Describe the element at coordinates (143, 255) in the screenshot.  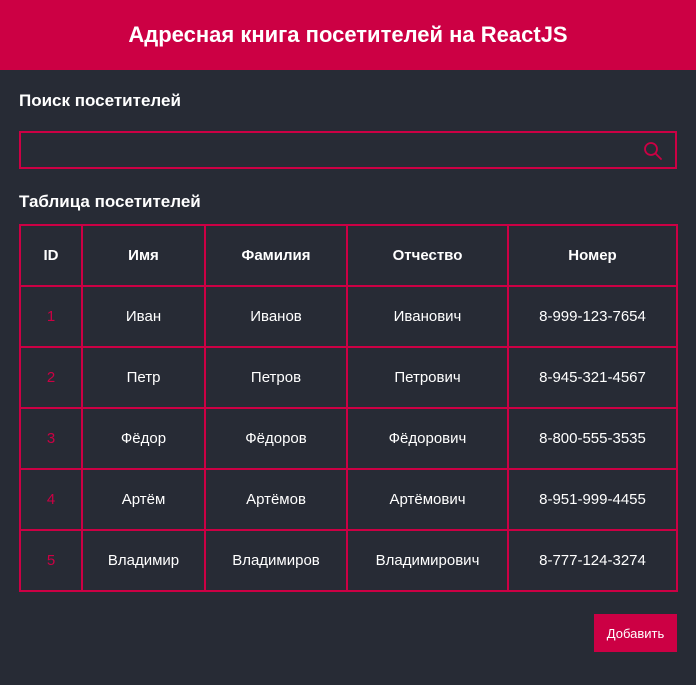
I see `column-header-first-name: Имя` at that location.